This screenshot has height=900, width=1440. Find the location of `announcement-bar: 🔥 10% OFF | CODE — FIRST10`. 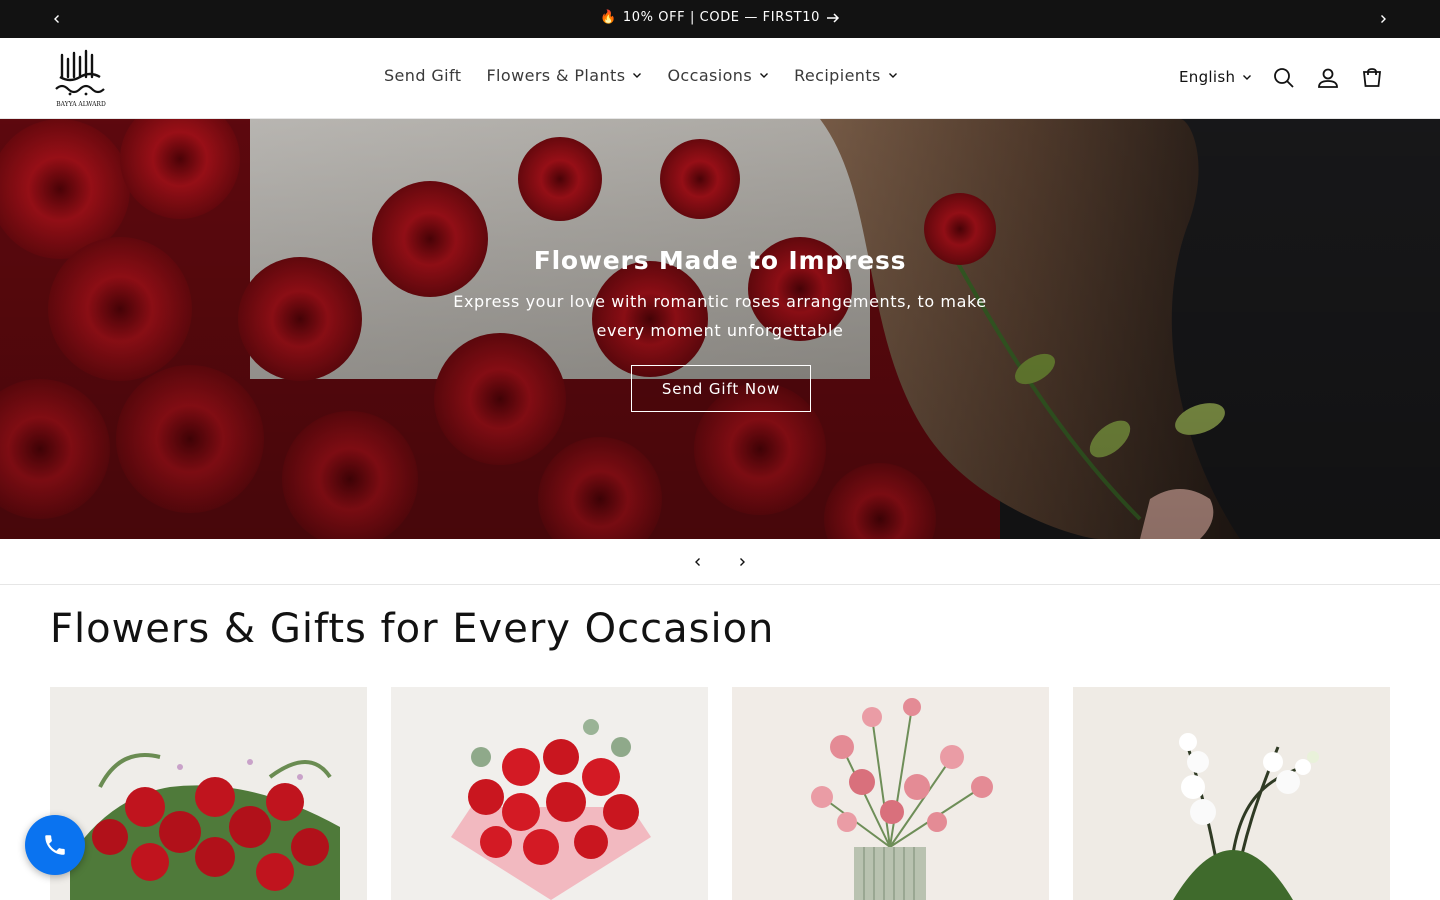

announcement-bar: 🔥 10% OFF | CODE — FIRST10 is located at coordinates (720, 19).